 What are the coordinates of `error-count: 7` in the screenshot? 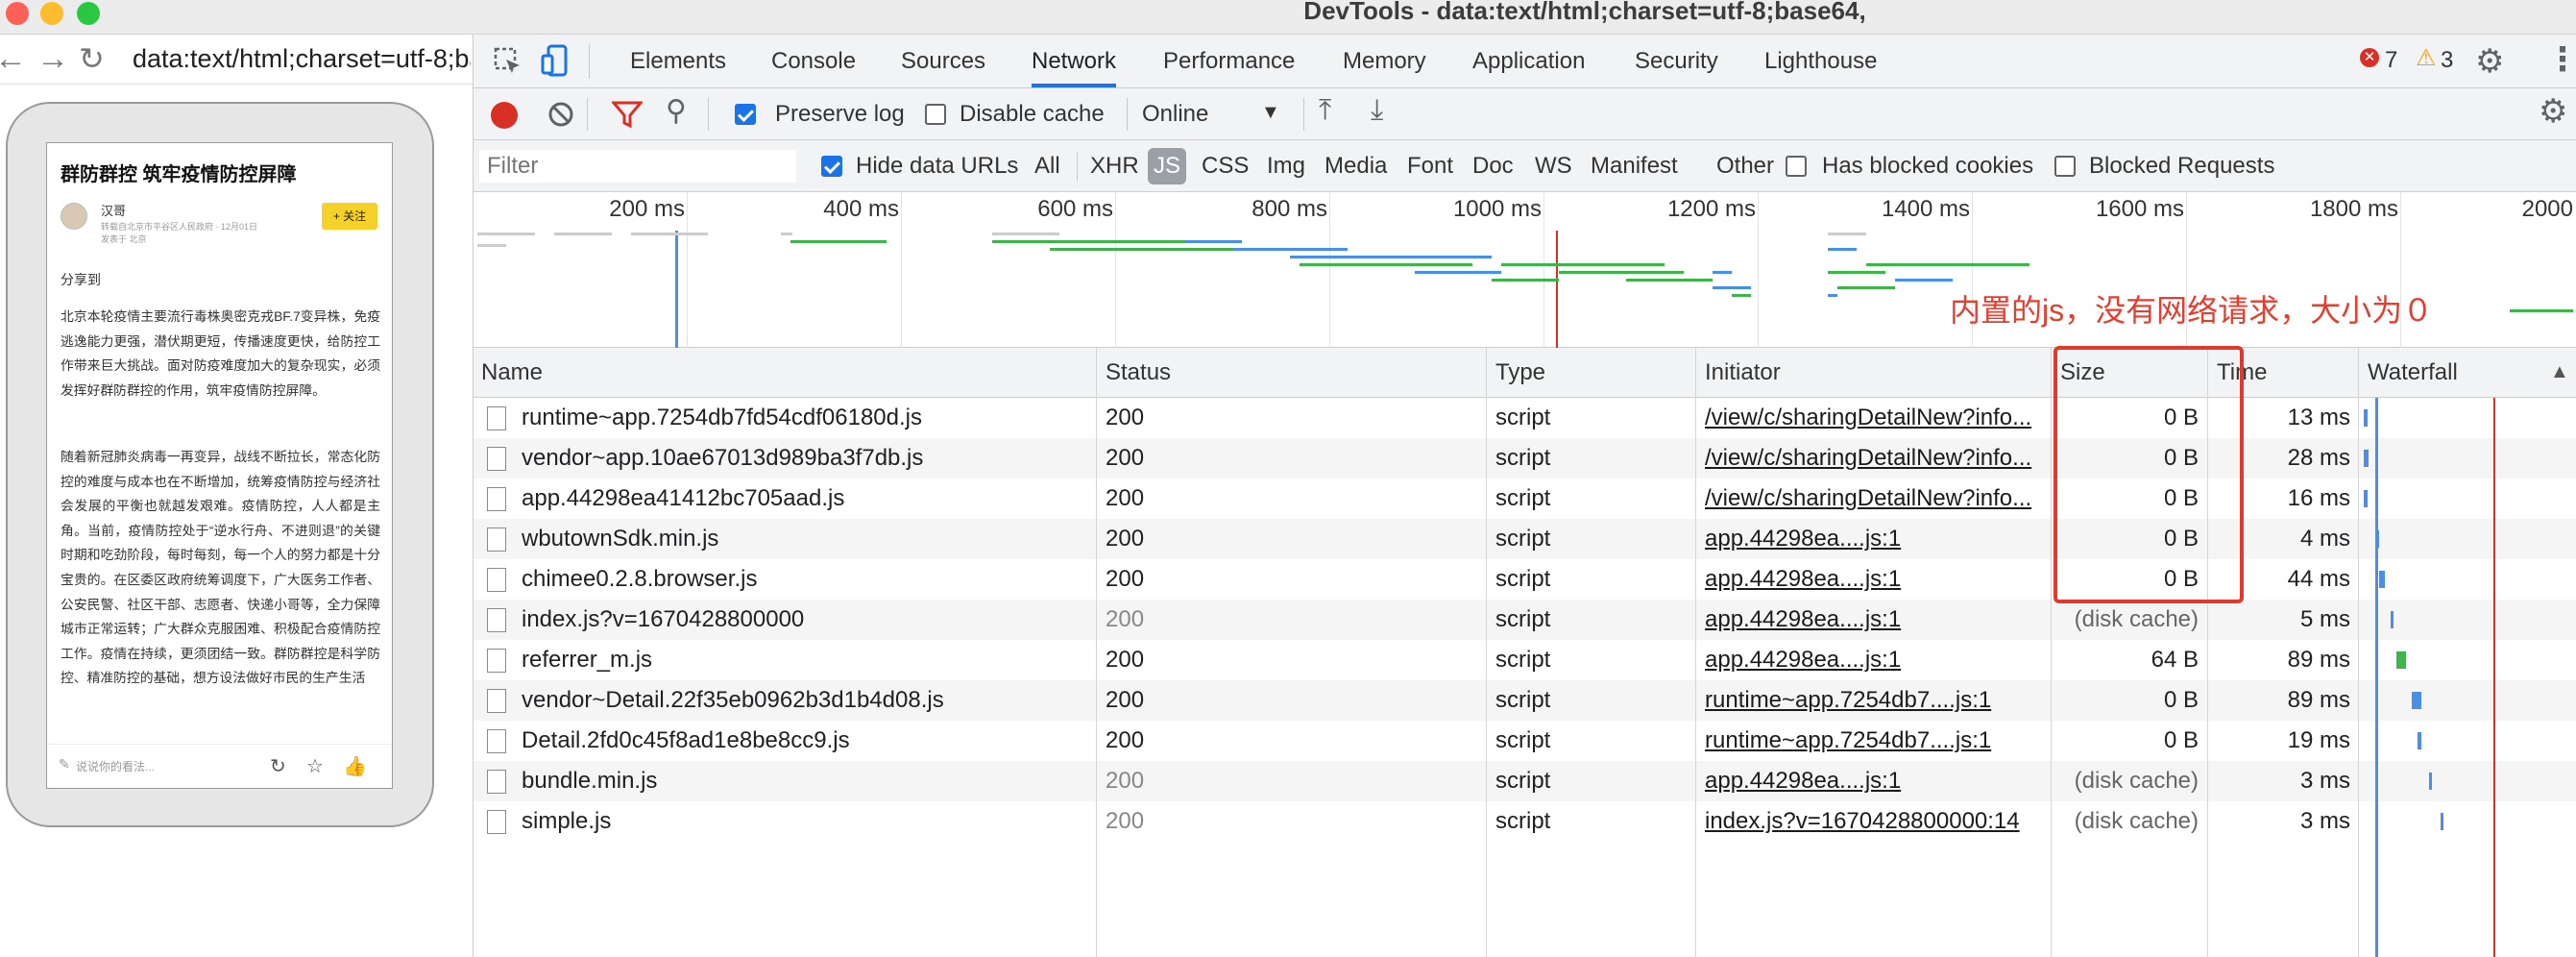 It's located at (2391, 60).